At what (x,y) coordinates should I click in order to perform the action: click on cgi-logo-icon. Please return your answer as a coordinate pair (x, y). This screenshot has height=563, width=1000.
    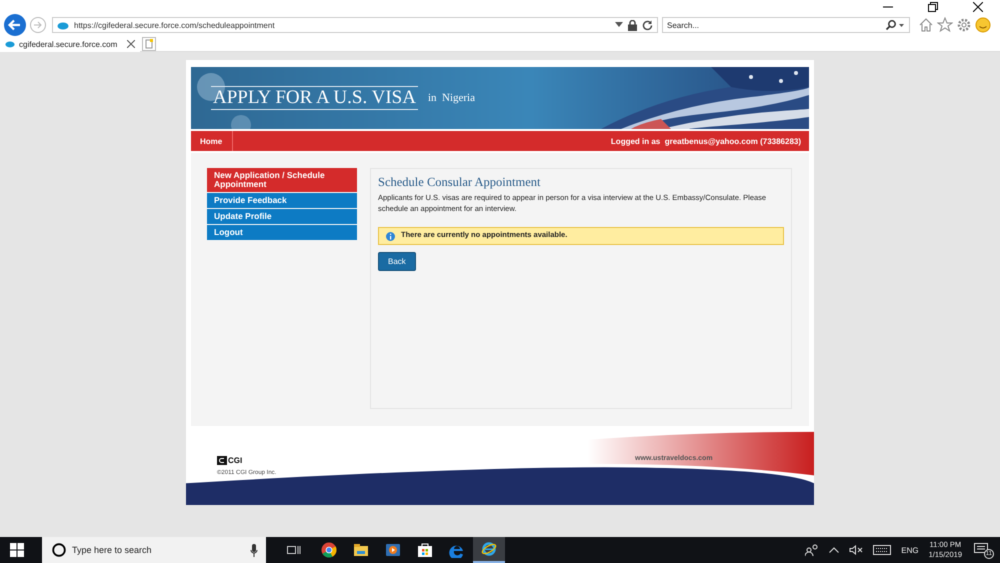
    Looking at the image, I should click on (222, 460).